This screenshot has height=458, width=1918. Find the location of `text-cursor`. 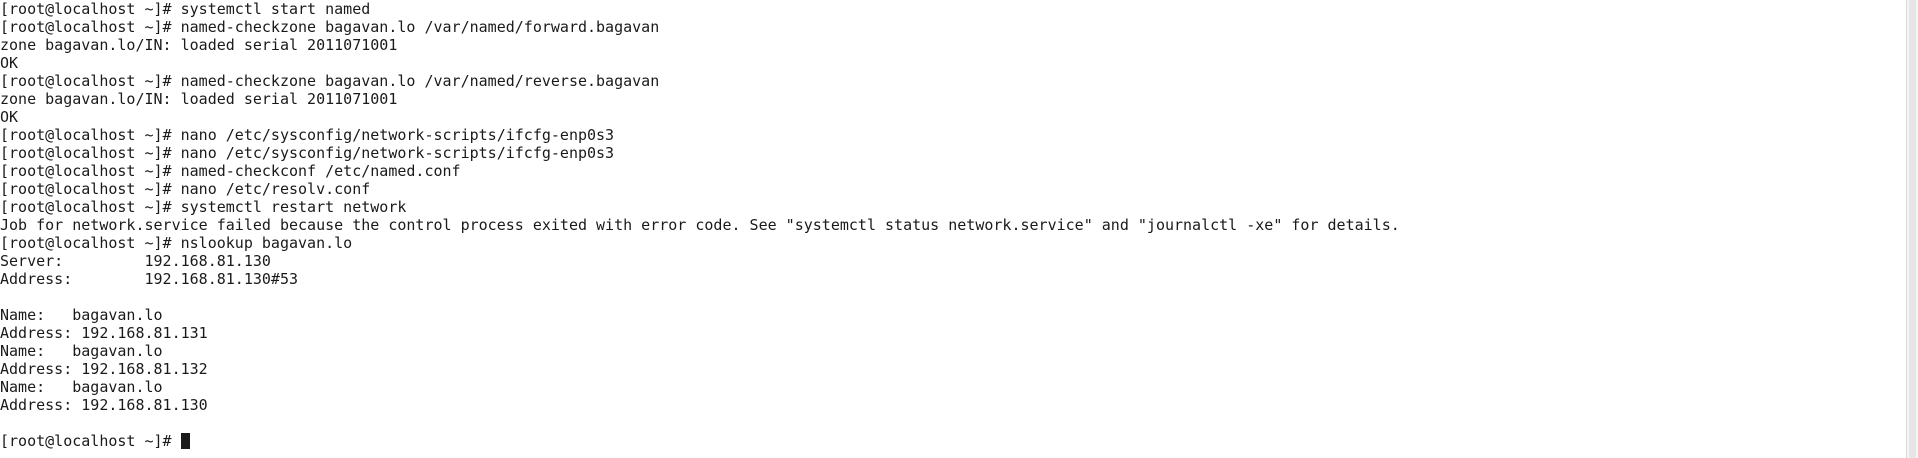

text-cursor is located at coordinates (185, 441).